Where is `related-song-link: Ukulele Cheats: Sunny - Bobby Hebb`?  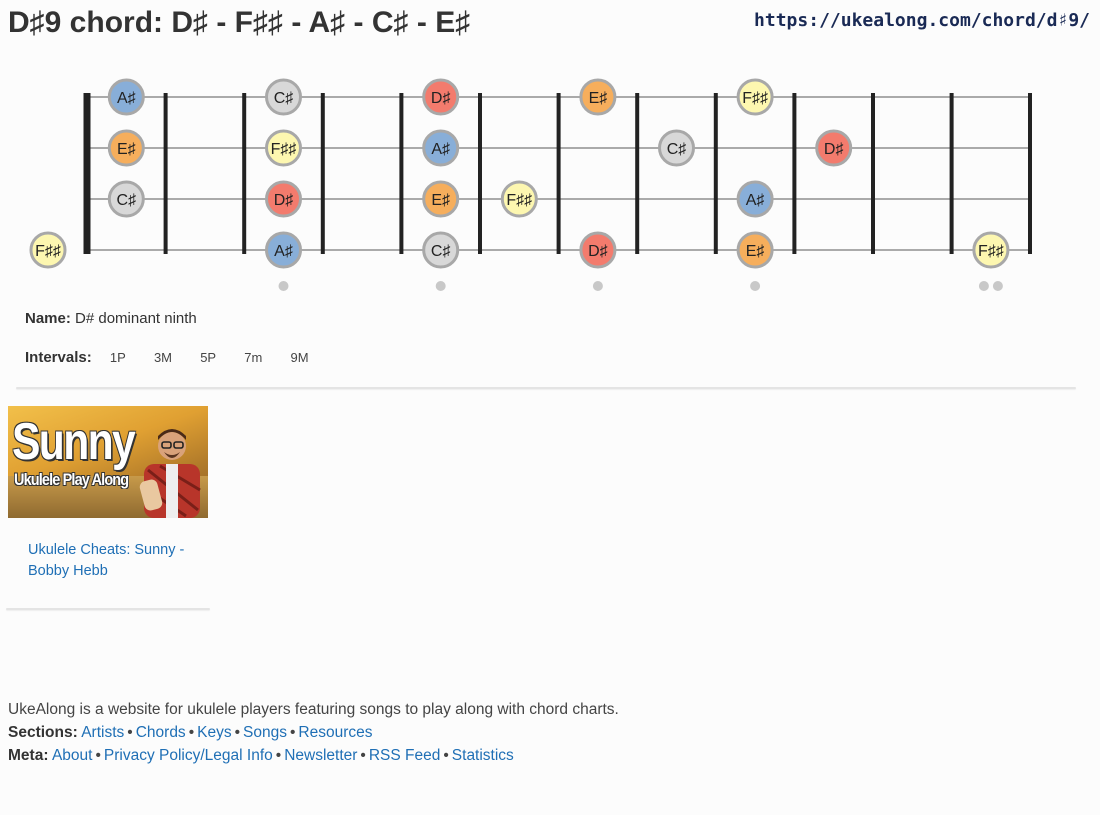
related-song-link: Ukulele Cheats: Sunny - Bobby Hebb is located at coordinates (113, 561).